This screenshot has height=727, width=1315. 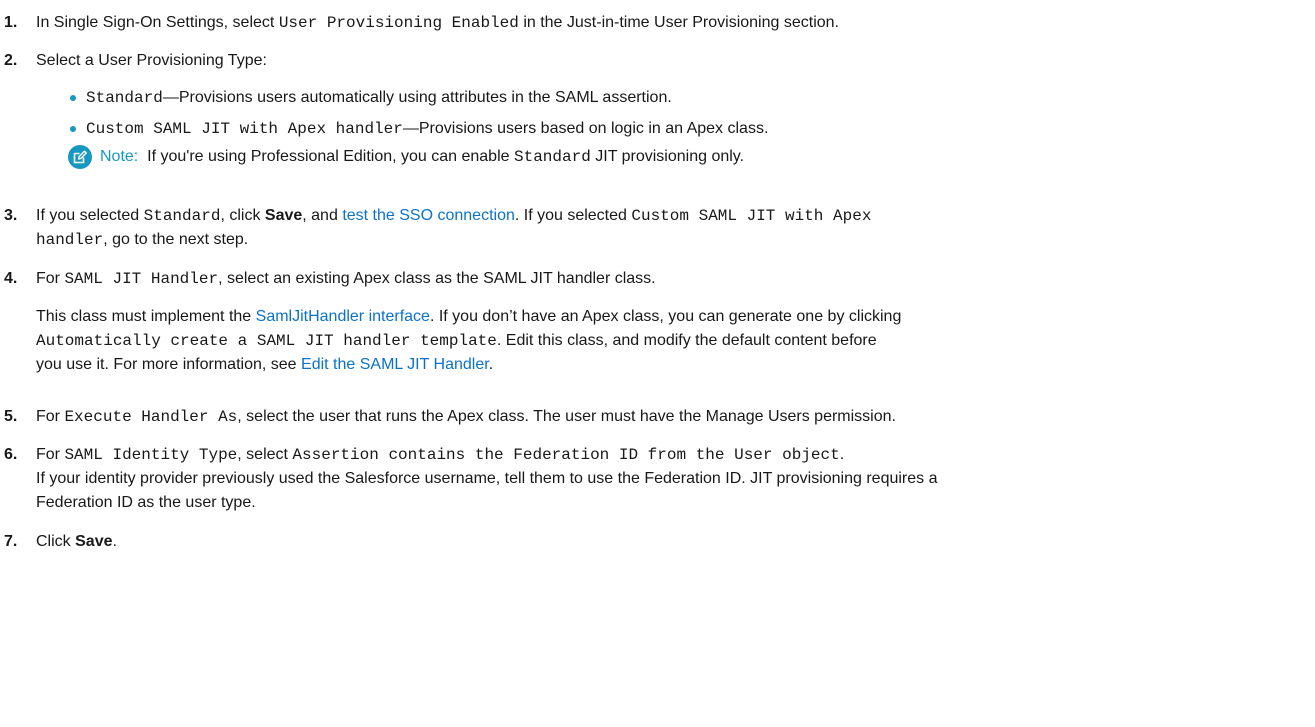 I want to click on text: This class must implement the, so click(x=144, y=316).